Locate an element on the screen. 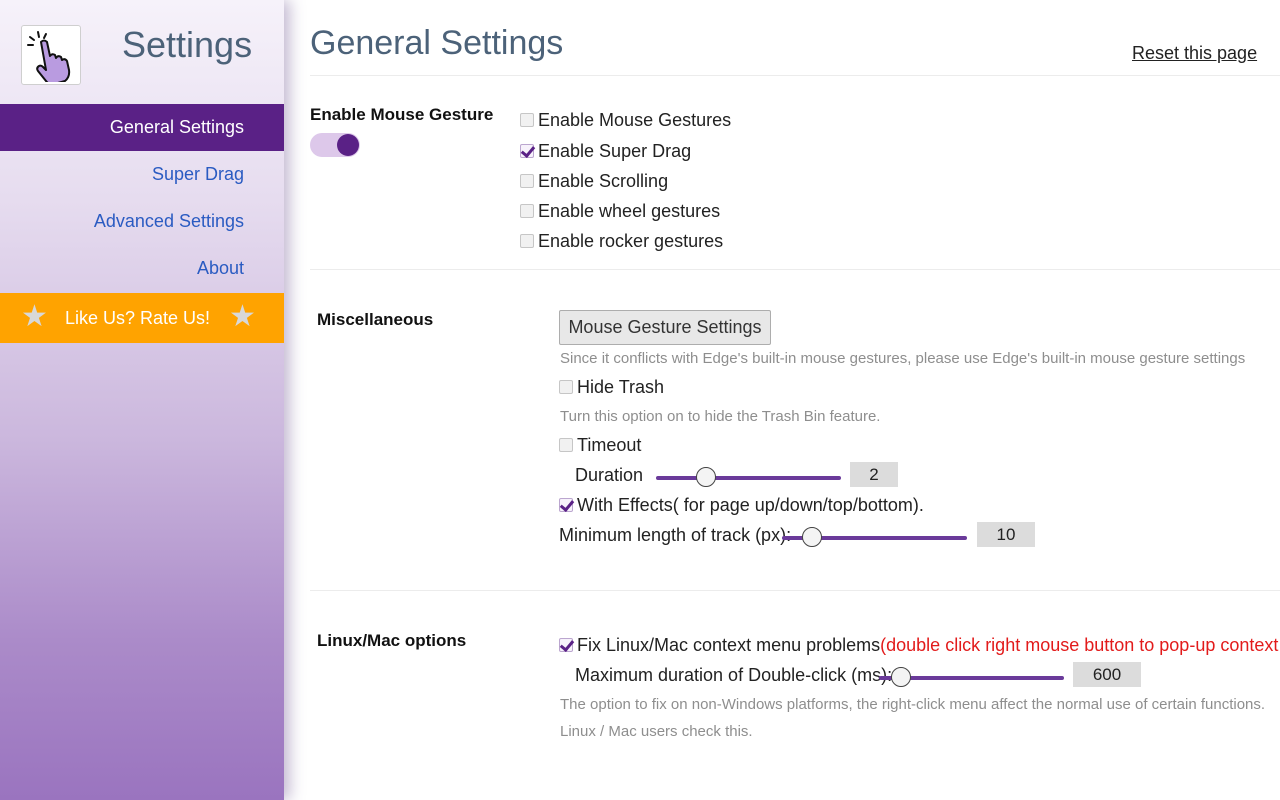 The width and height of the screenshot is (1280, 800). timeout-checkbox is located at coordinates (566, 445).